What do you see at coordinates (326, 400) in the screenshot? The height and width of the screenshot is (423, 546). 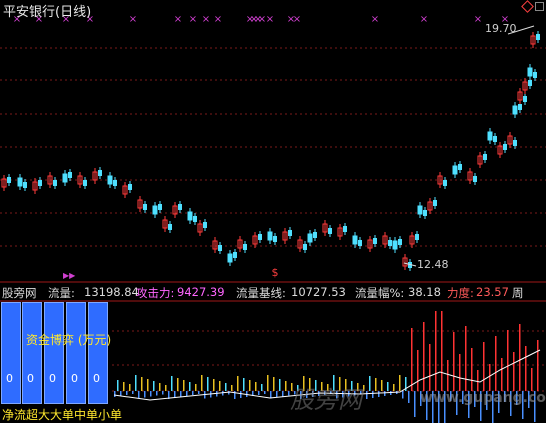 I see `watermark-logo: 股旁网` at bounding box center [326, 400].